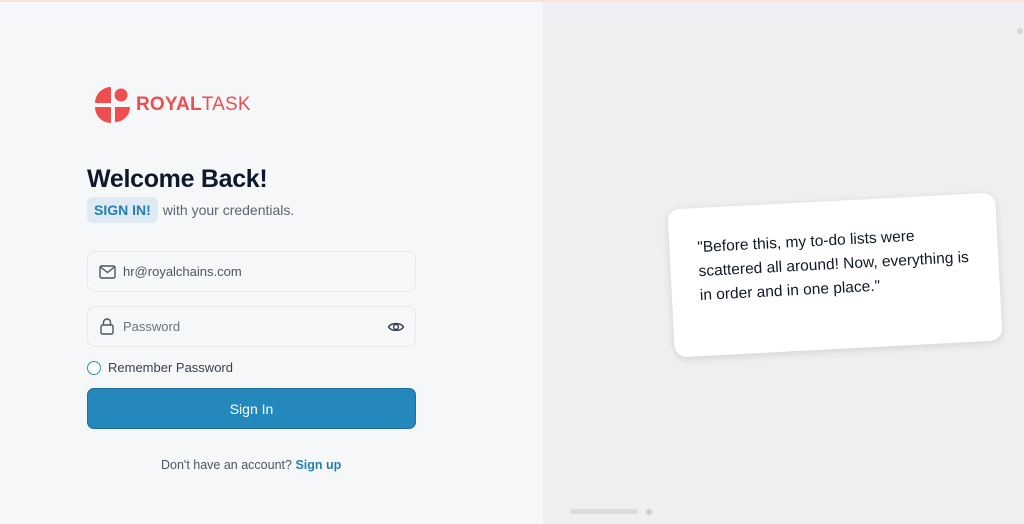 This screenshot has width=1024, height=524. I want to click on brand-name-bold: ROYAL, so click(169, 104).